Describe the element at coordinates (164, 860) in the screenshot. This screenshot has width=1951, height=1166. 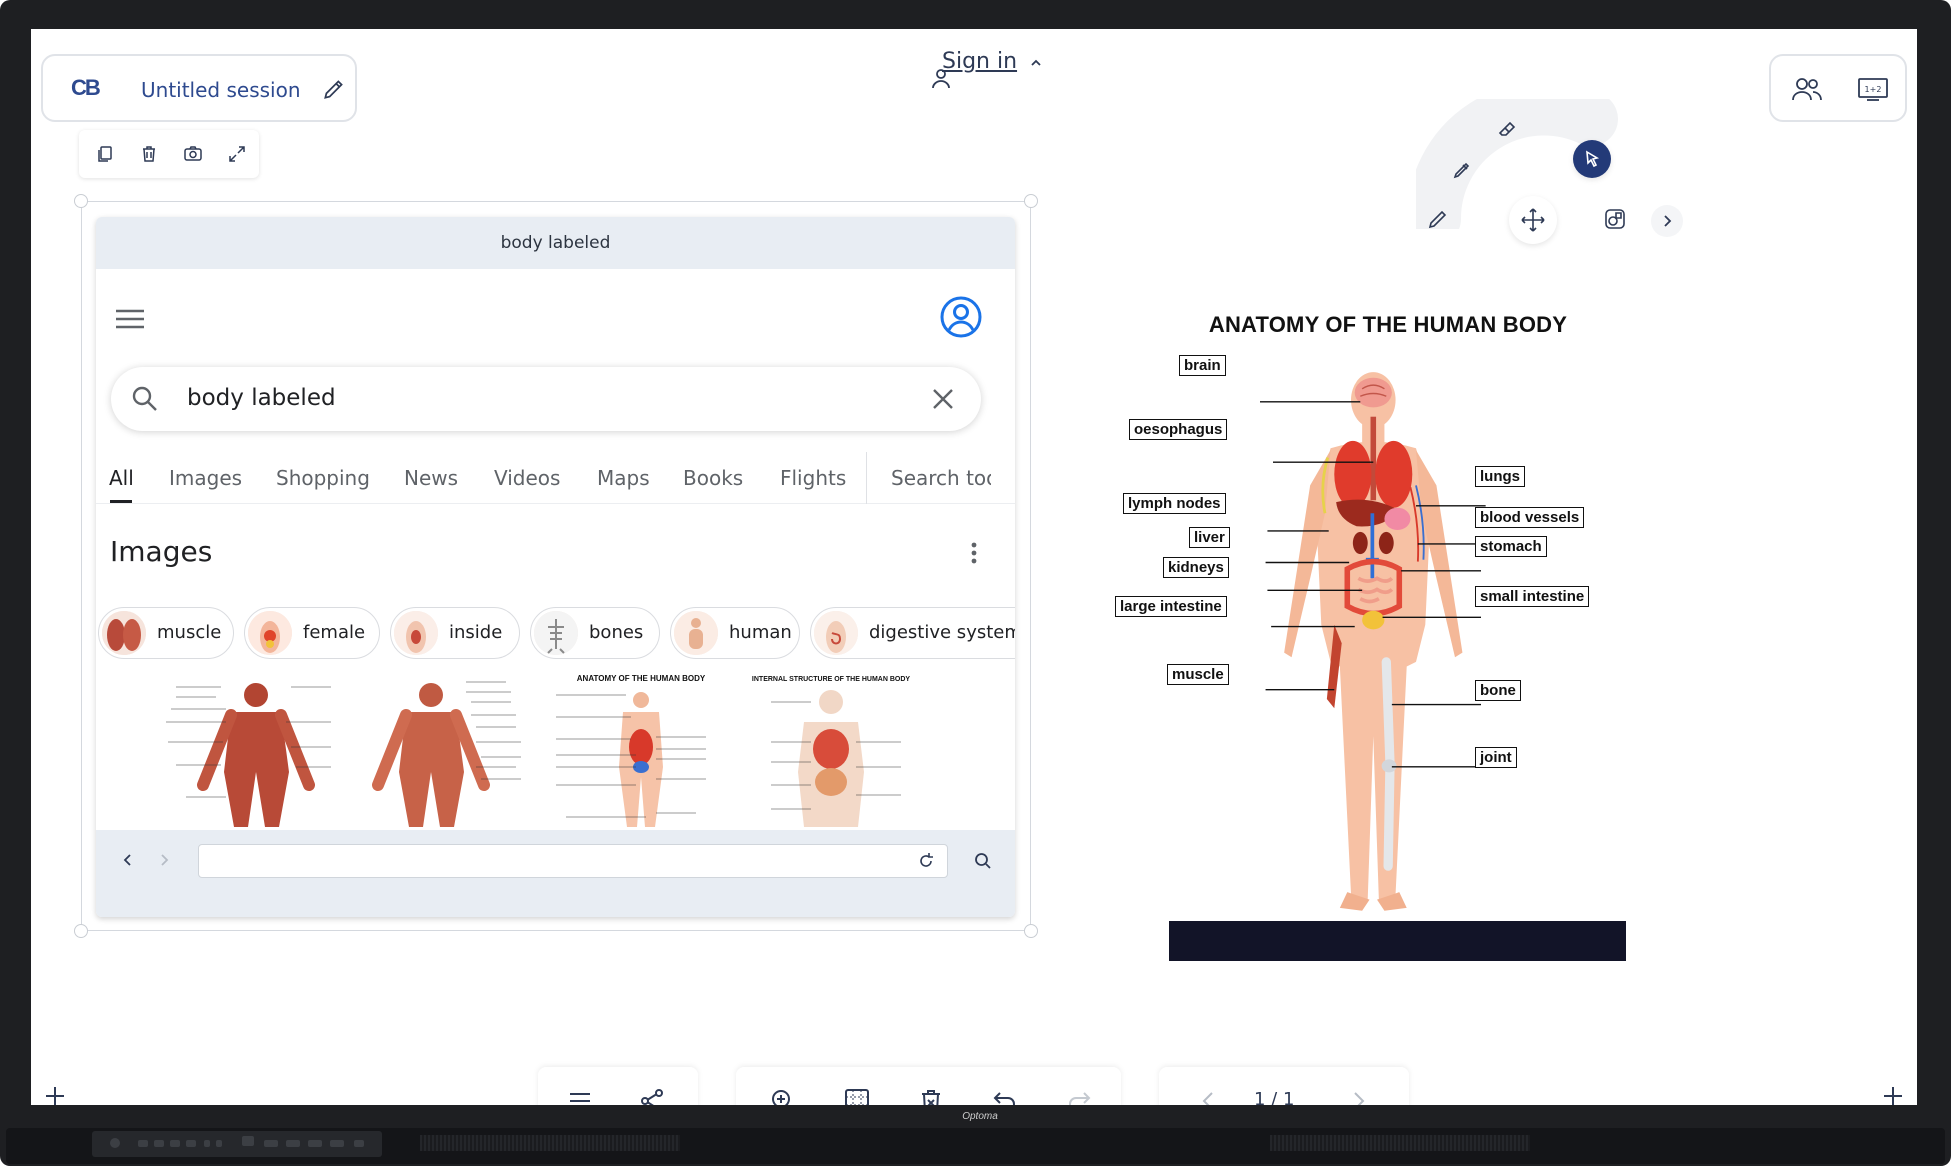
I see `forward-icon` at that location.